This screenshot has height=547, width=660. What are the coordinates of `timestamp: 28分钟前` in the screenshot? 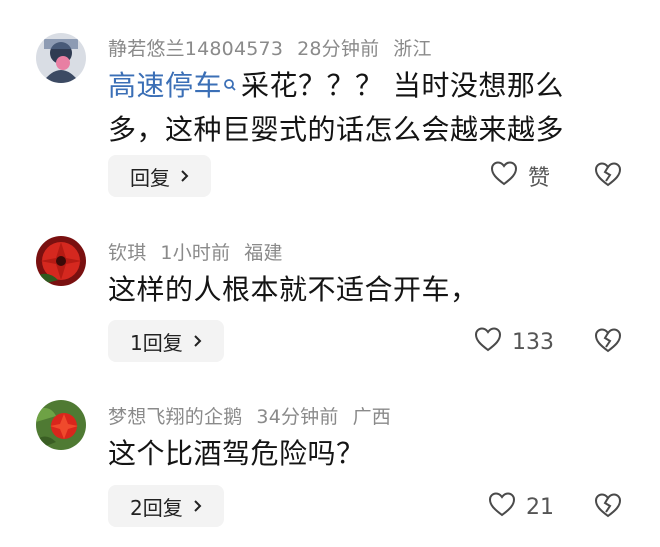 It's located at (338, 49).